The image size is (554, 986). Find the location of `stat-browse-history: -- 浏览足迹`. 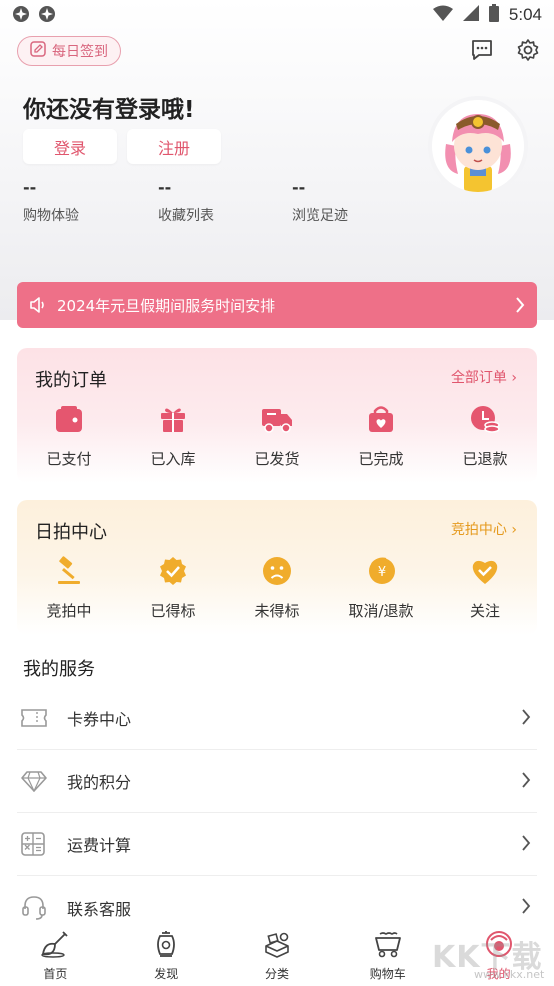

stat-browse-history: -- 浏览足迹 is located at coordinates (320, 201).